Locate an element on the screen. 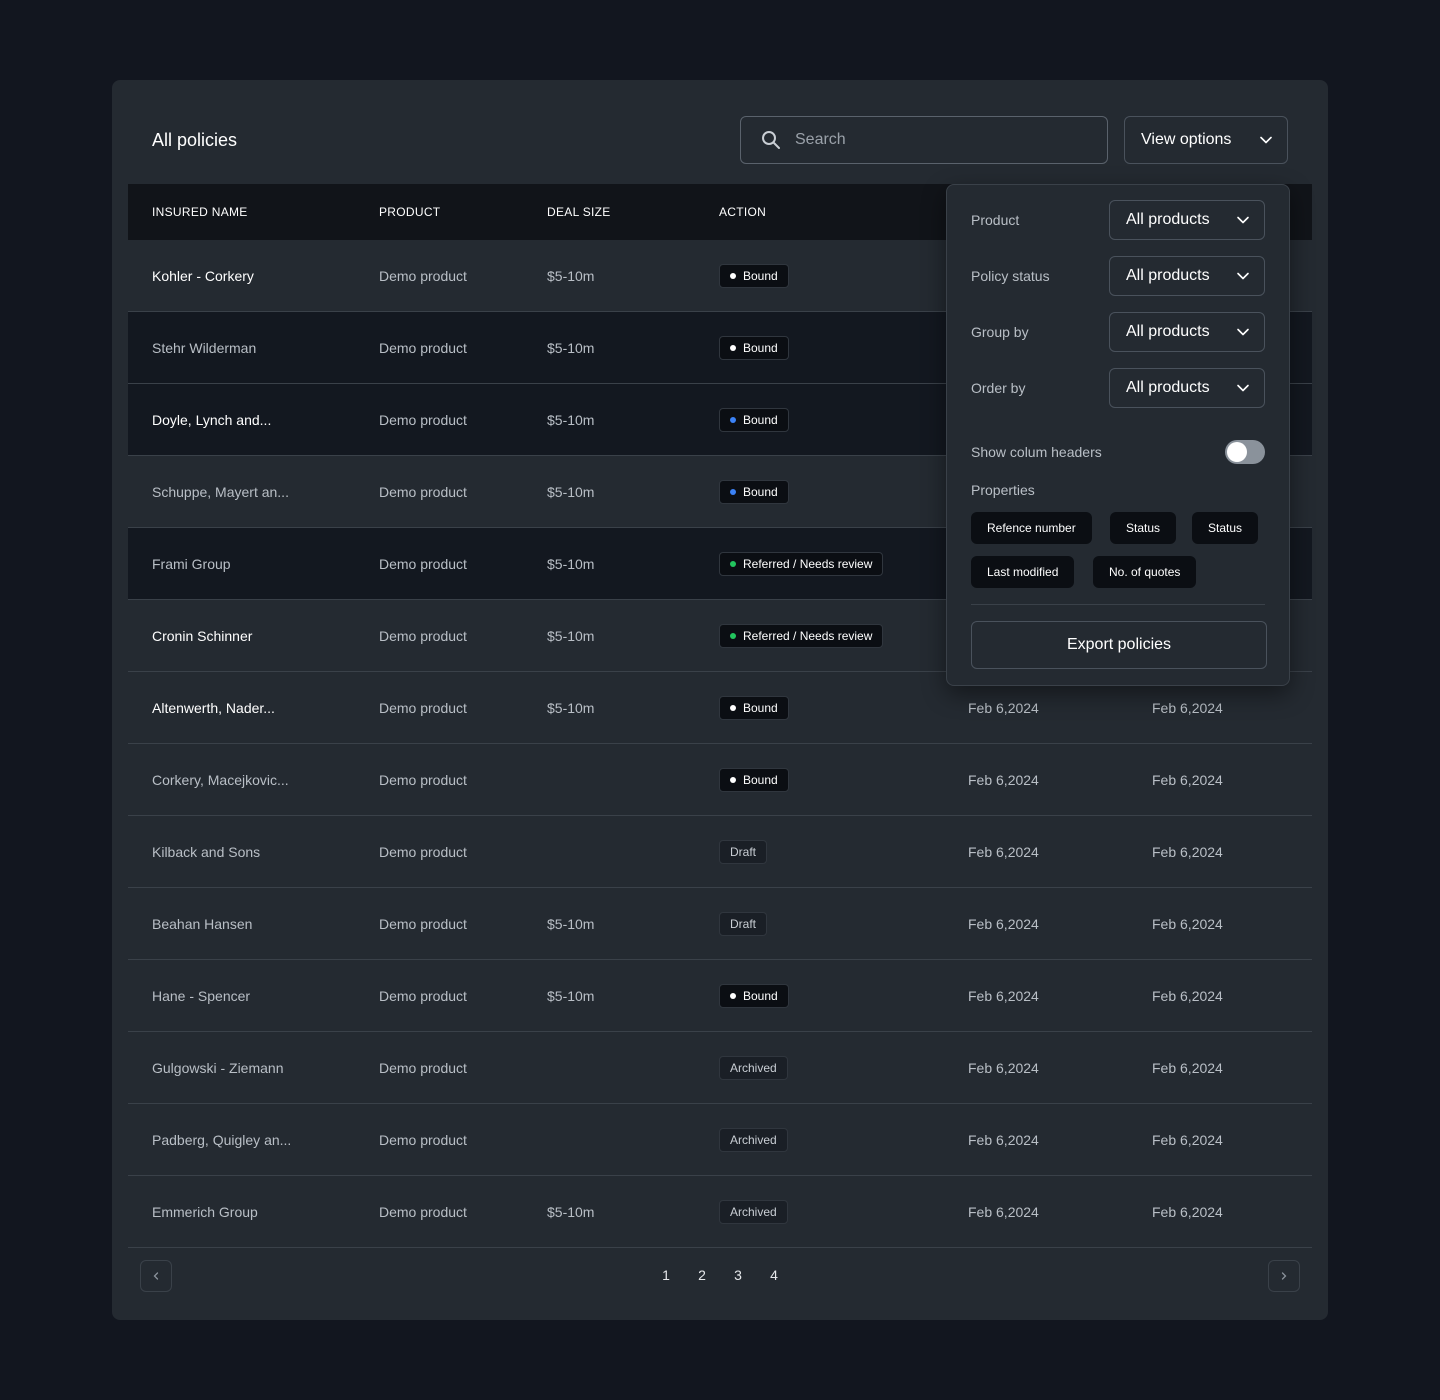  chevron-left-icon is located at coordinates (156, 1276).